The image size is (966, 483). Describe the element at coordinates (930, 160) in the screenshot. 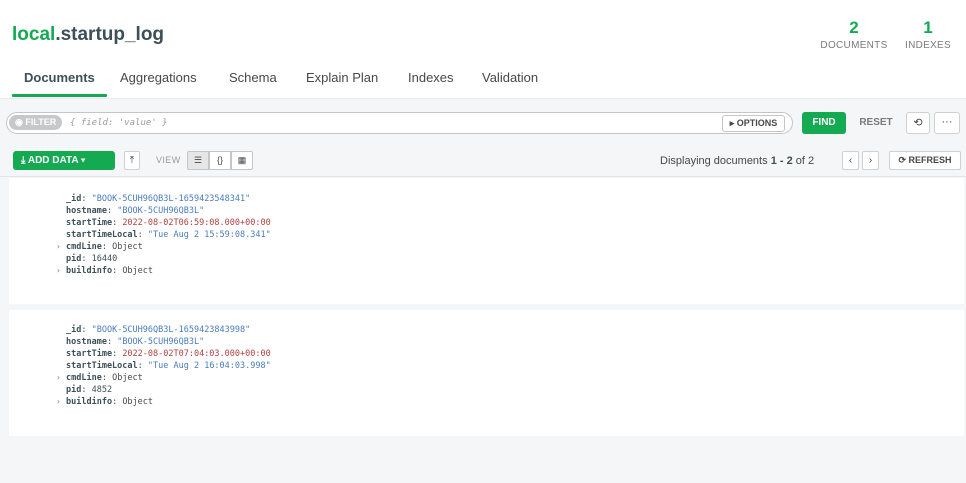

I see `refresh-label: REFRESH` at that location.